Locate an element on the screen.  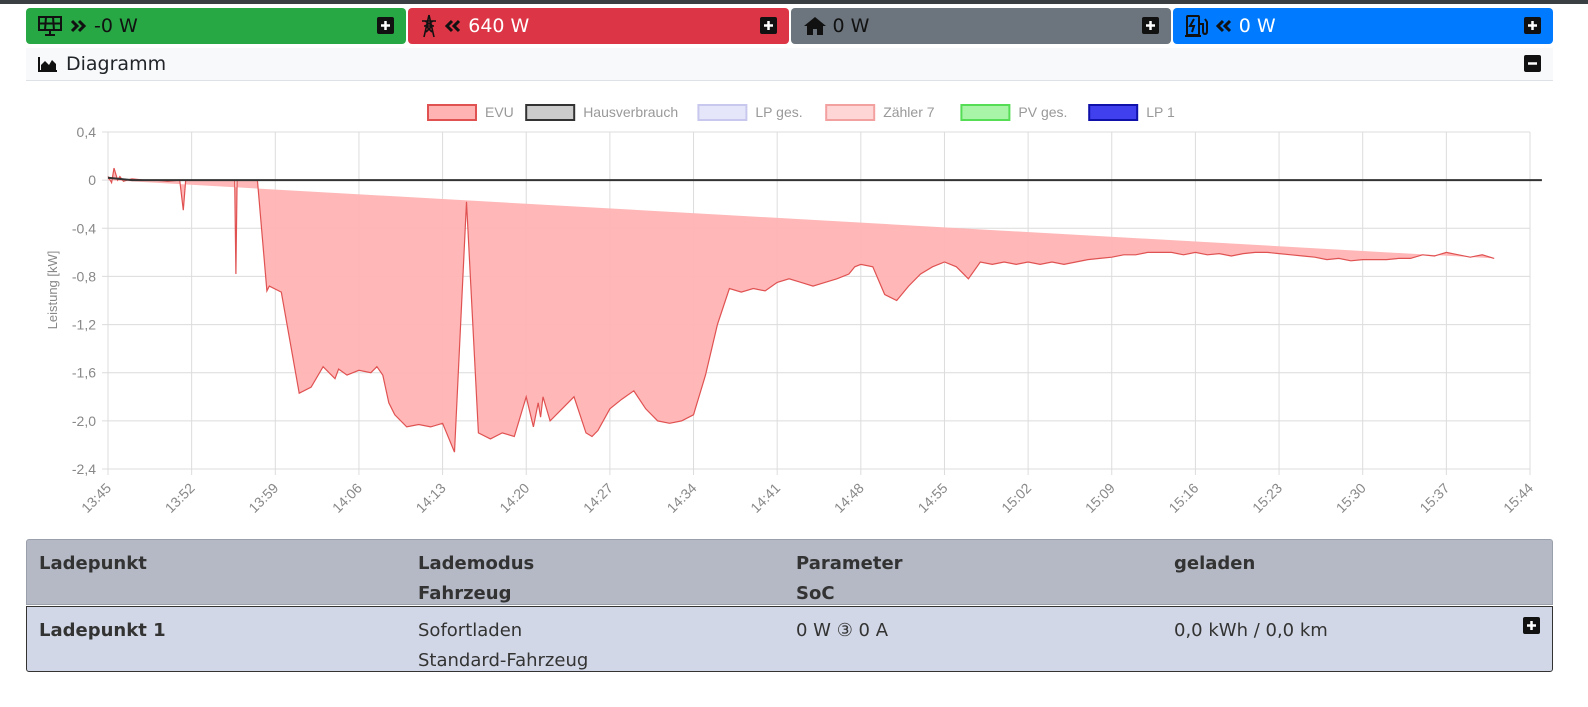
row-parameter: 0 W ③ 0 A is located at coordinates (842, 630).